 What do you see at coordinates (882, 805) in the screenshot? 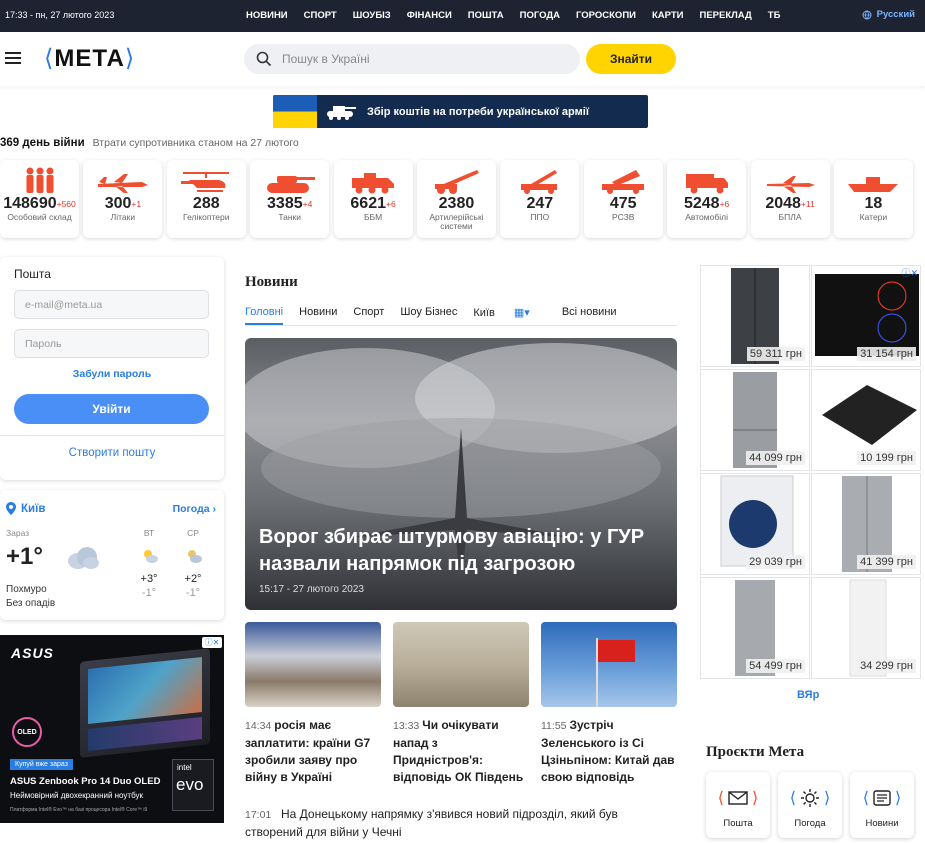
I see `project-news: ⟨ ⟩ Новини` at bounding box center [882, 805].